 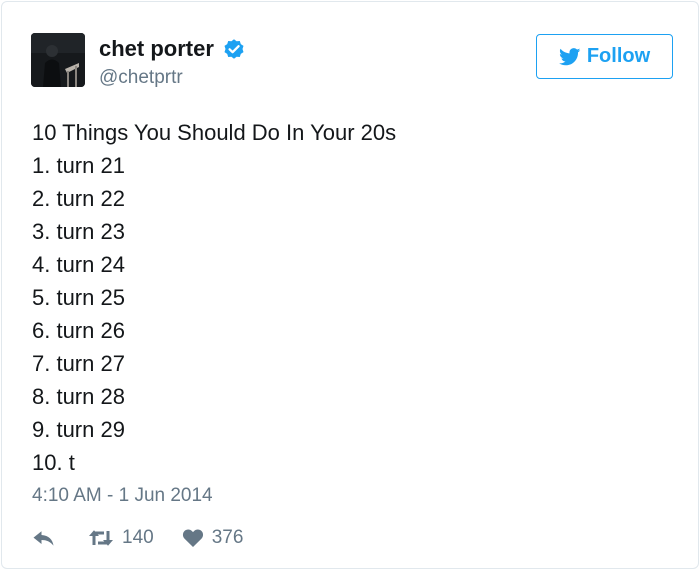 What do you see at coordinates (141, 78) in the screenshot?
I see `user-handle: @chetprtr` at bounding box center [141, 78].